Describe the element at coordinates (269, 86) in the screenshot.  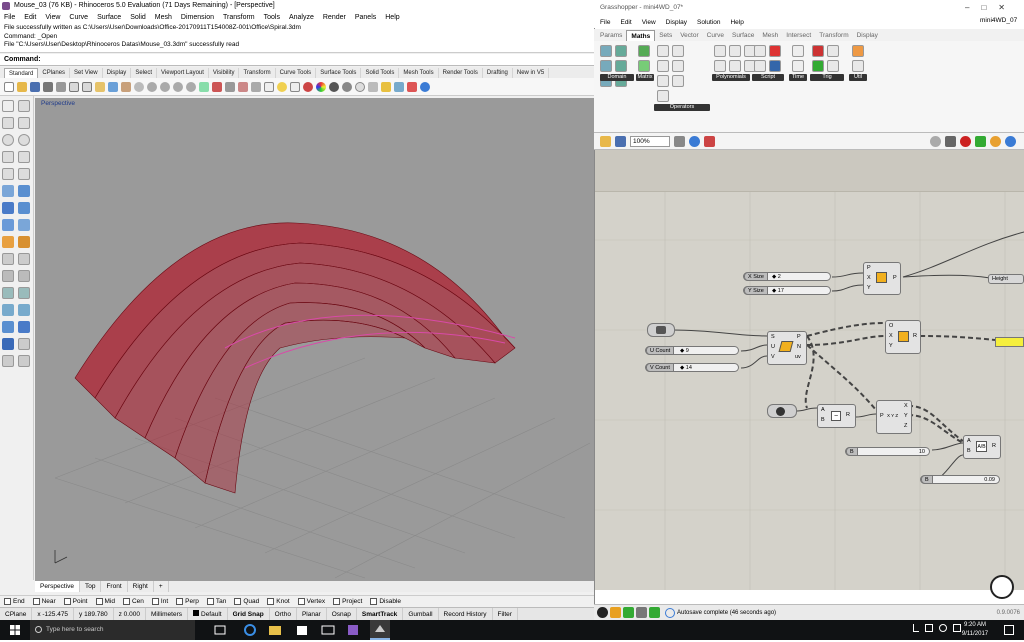
I see `layer-icon` at that location.